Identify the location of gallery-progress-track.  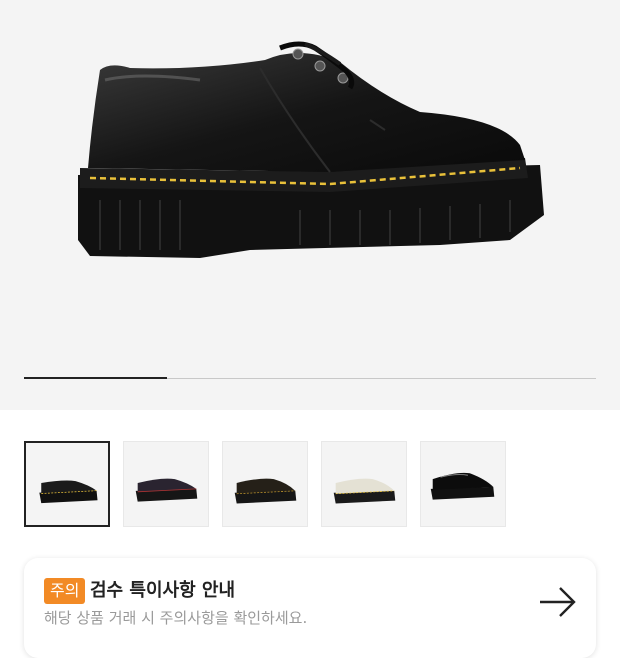
(310, 378).